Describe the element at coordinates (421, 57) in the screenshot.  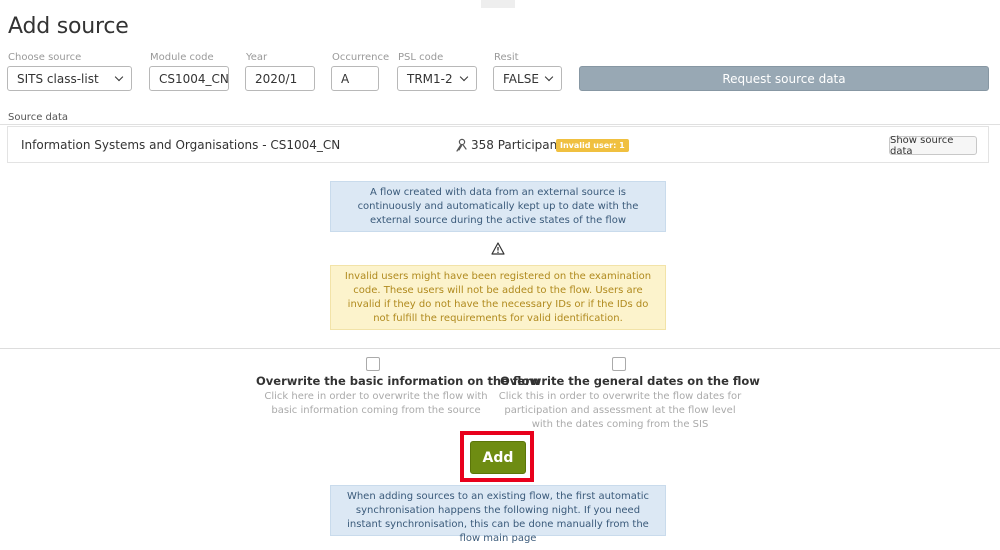
I see `psl-code-label: PSL code` at that location.